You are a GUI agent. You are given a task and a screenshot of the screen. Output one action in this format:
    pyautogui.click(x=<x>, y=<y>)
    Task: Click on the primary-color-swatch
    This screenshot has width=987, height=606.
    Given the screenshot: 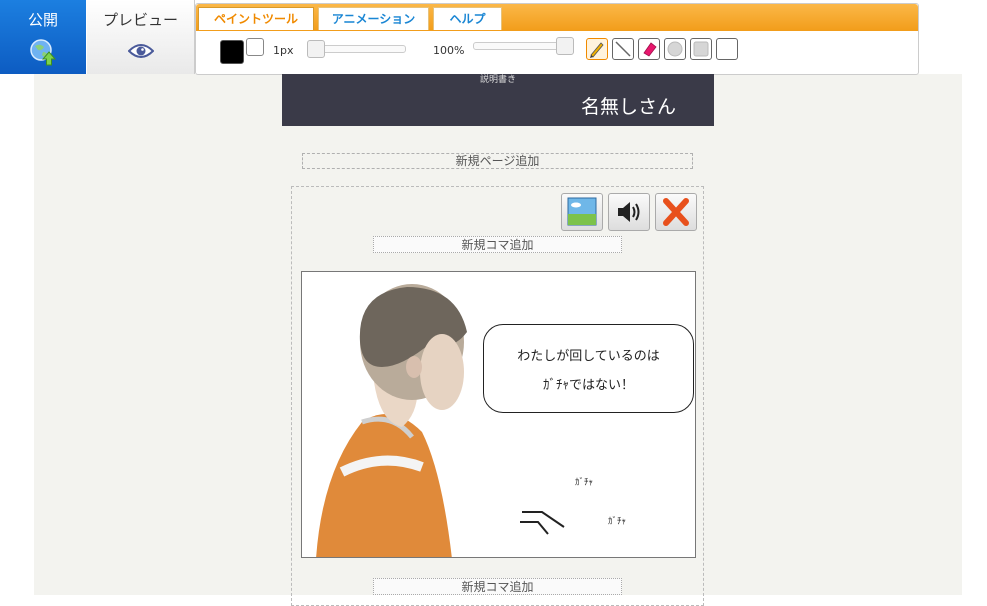 What is the action you would take?
    pyautogui.click(x=232, y=52)
    